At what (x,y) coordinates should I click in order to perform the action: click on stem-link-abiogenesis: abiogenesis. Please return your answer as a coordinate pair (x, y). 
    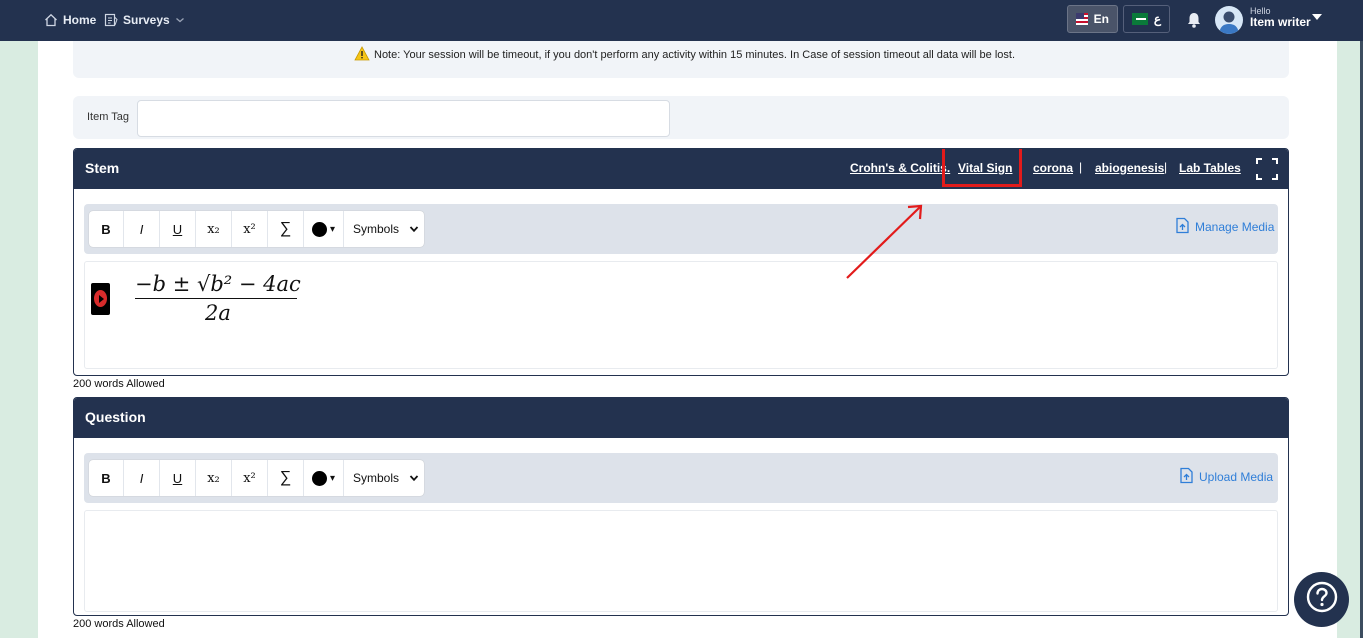
    Looking at the image, I should click on (1129, 168).